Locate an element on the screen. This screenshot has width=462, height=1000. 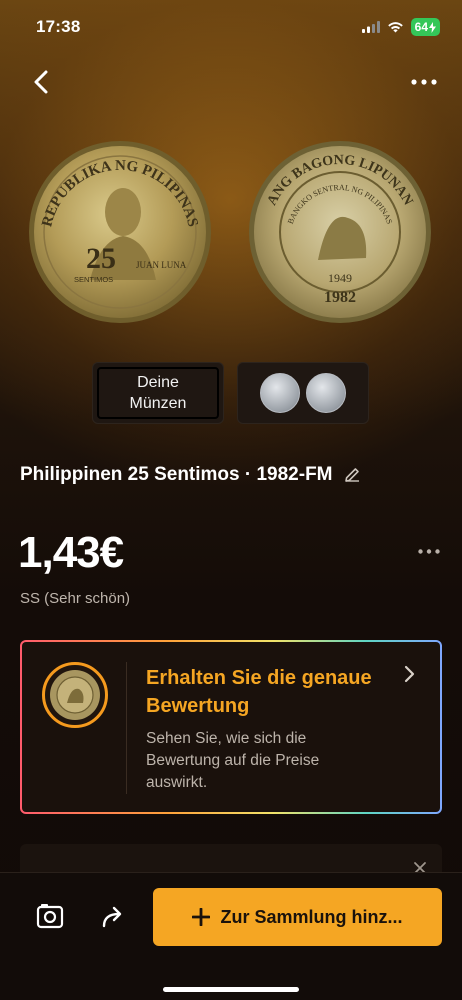
edit-pencil-icon is located at coordinates (352, 475).